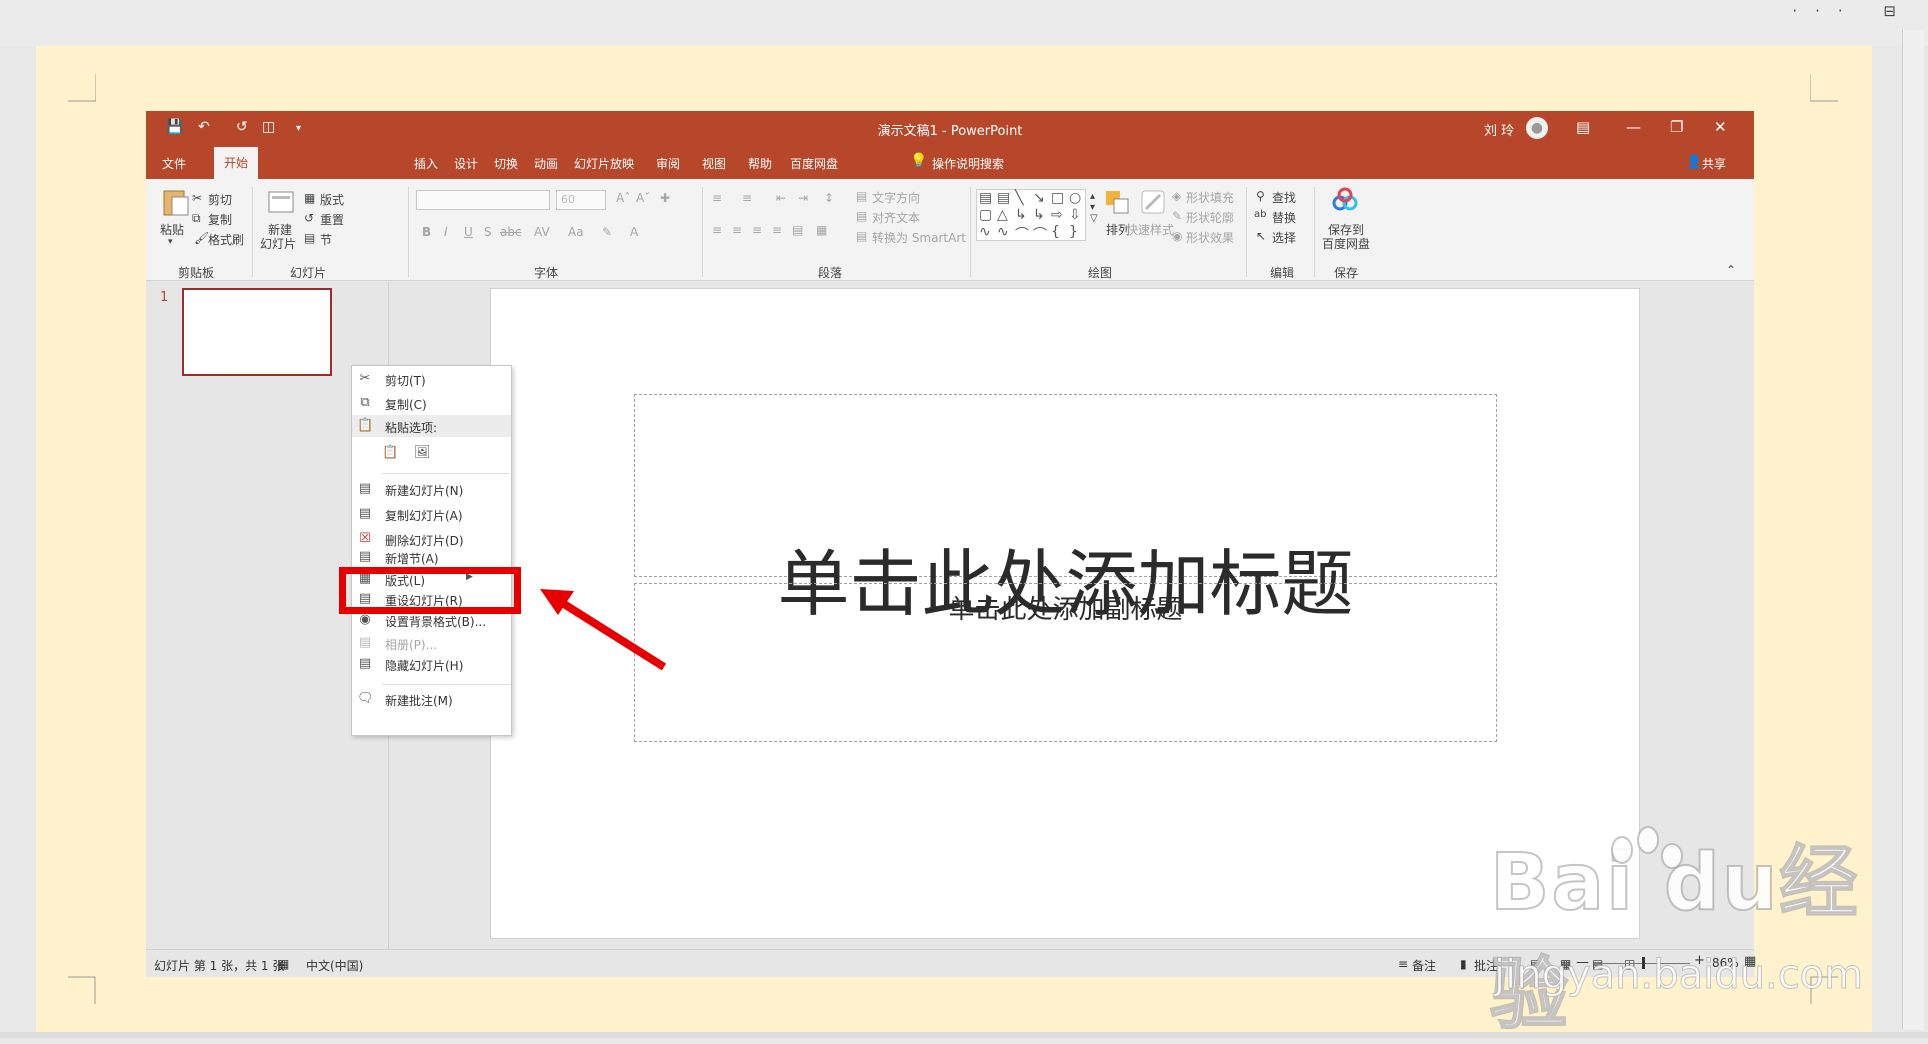  I want to click on vertical-textbox-shape-icon: ▤, so click(1003, 198).